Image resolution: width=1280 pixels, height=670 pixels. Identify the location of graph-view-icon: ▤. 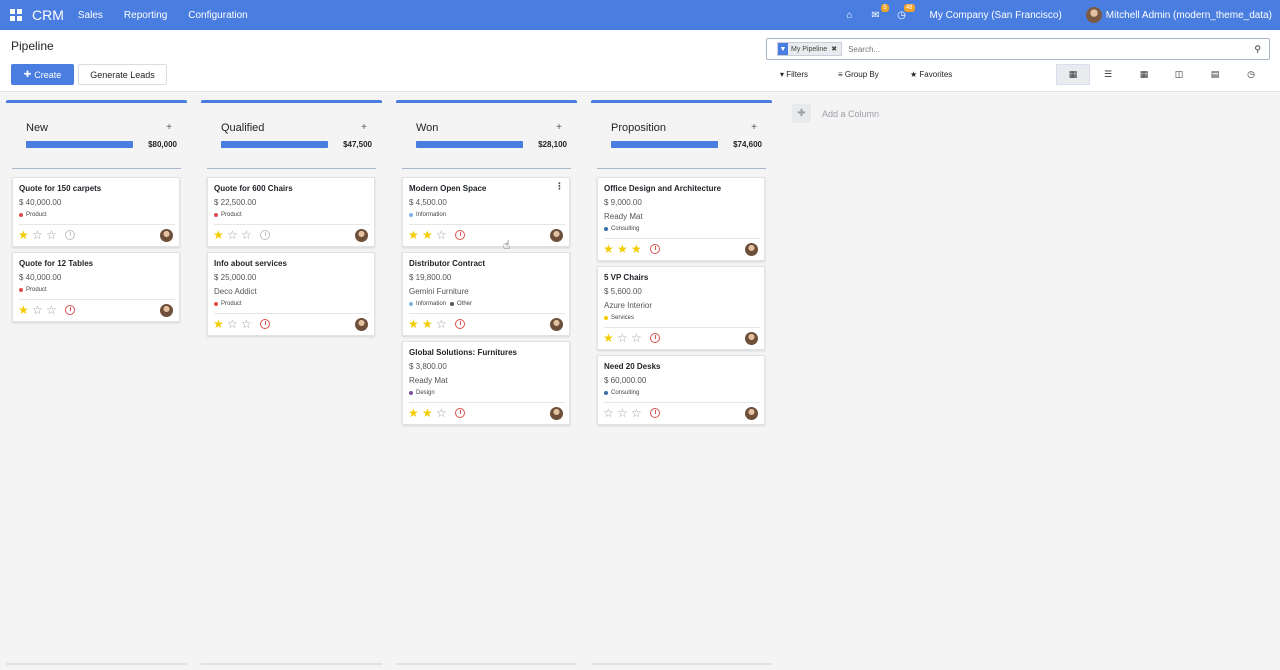
(1215, 74).